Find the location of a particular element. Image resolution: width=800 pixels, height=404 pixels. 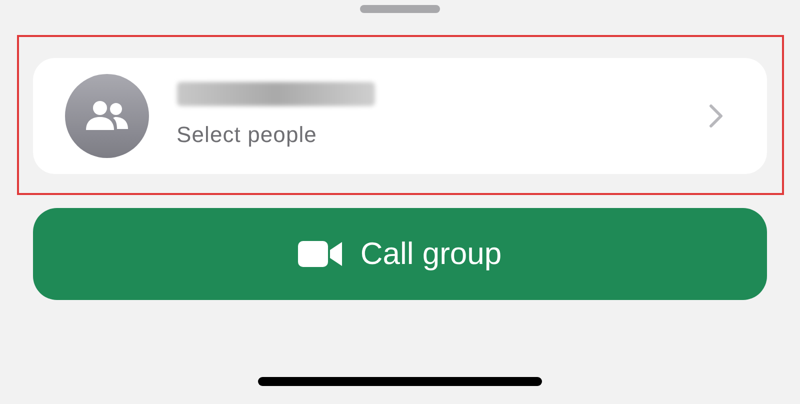

sheet-grabber is located at coordinates (400, 9).